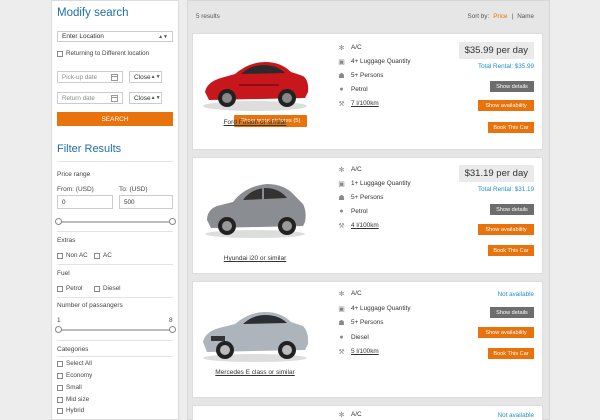 This screenshot has width=600, height=420. What do you see at coordinates (75, 189) in the screenshot?
I see `price-from-label: From: (USD)` at bounding box center [75, 189].